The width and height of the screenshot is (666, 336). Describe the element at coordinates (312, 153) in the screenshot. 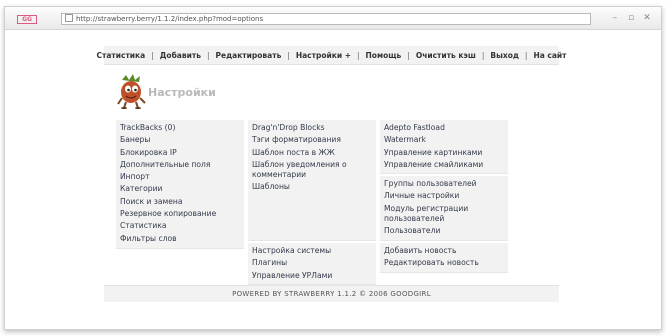

I see `settings-link: Шаблон поста в ЖЖ` at that location.